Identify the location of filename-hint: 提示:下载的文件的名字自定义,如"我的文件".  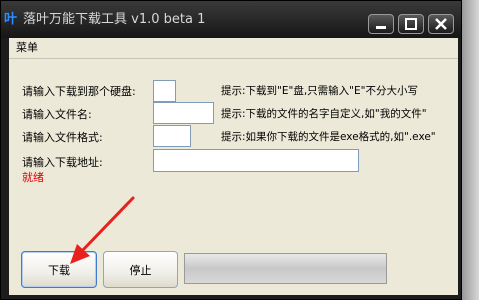
(324, 114).